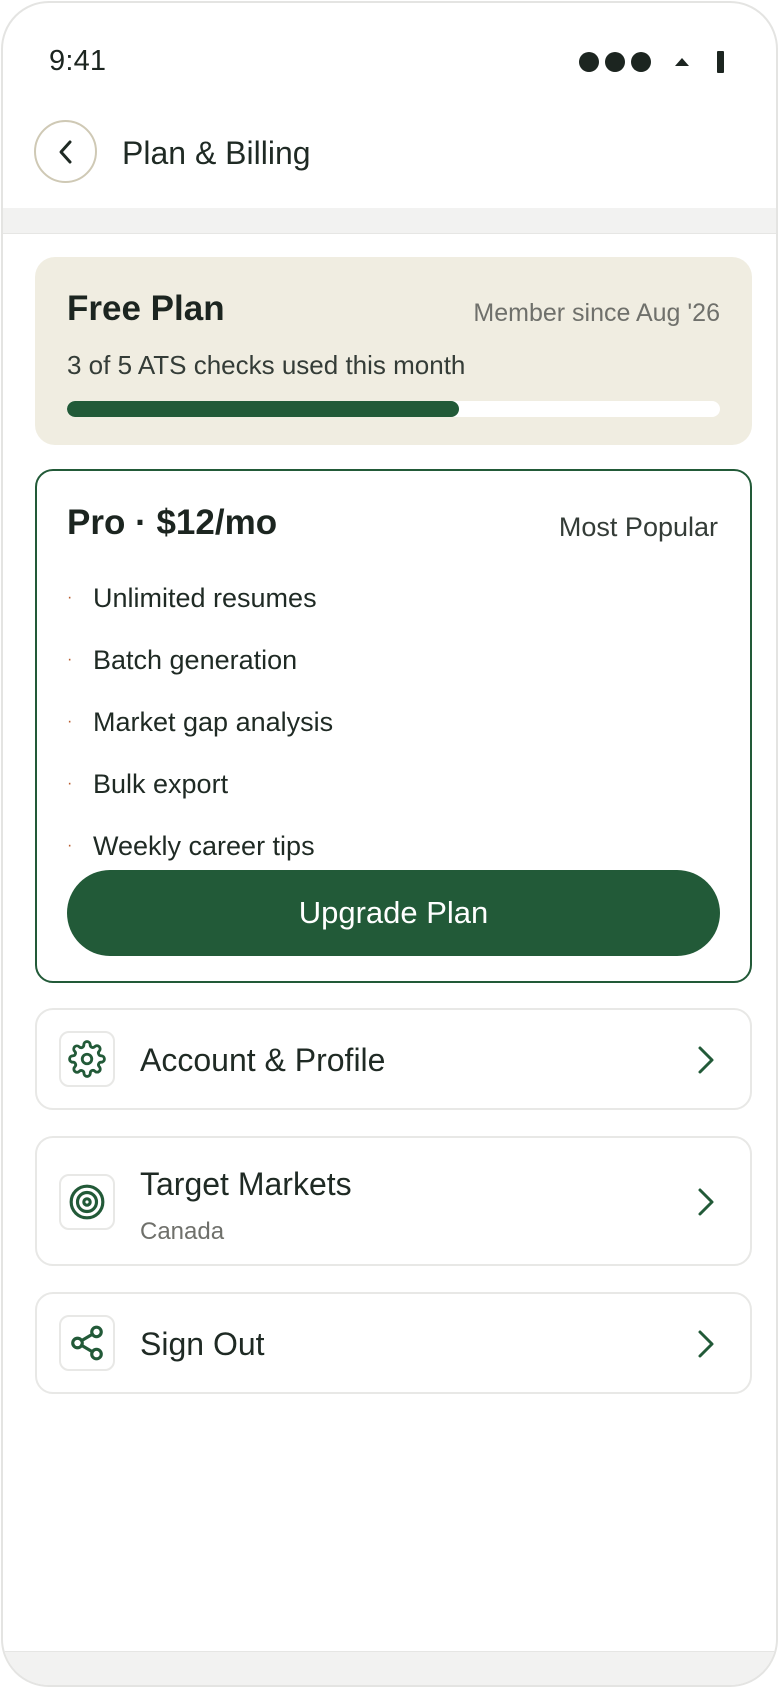  I want to click on status-bar: 9:41, so click(389, 53).